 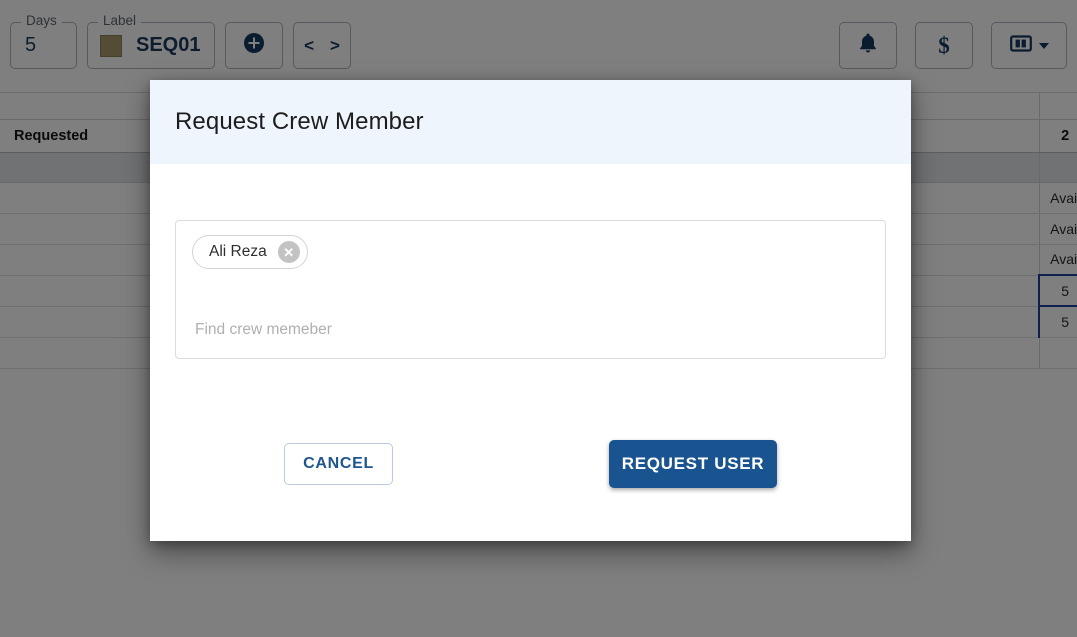 I want to click on crew-chip: Ali Reza ✕, so click(x=250, y=252).